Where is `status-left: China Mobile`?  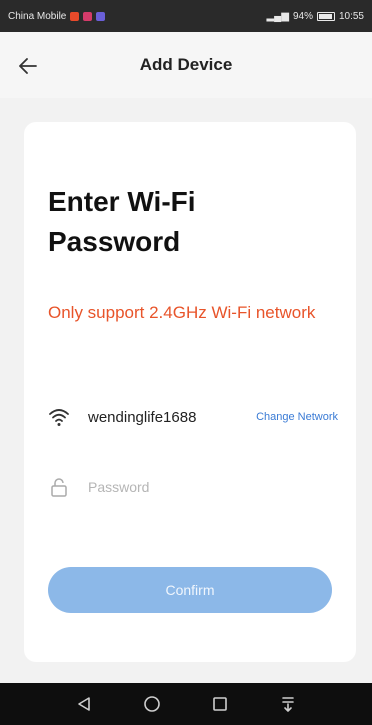 status-left: China Mobile is located at coordinates (57, 16).